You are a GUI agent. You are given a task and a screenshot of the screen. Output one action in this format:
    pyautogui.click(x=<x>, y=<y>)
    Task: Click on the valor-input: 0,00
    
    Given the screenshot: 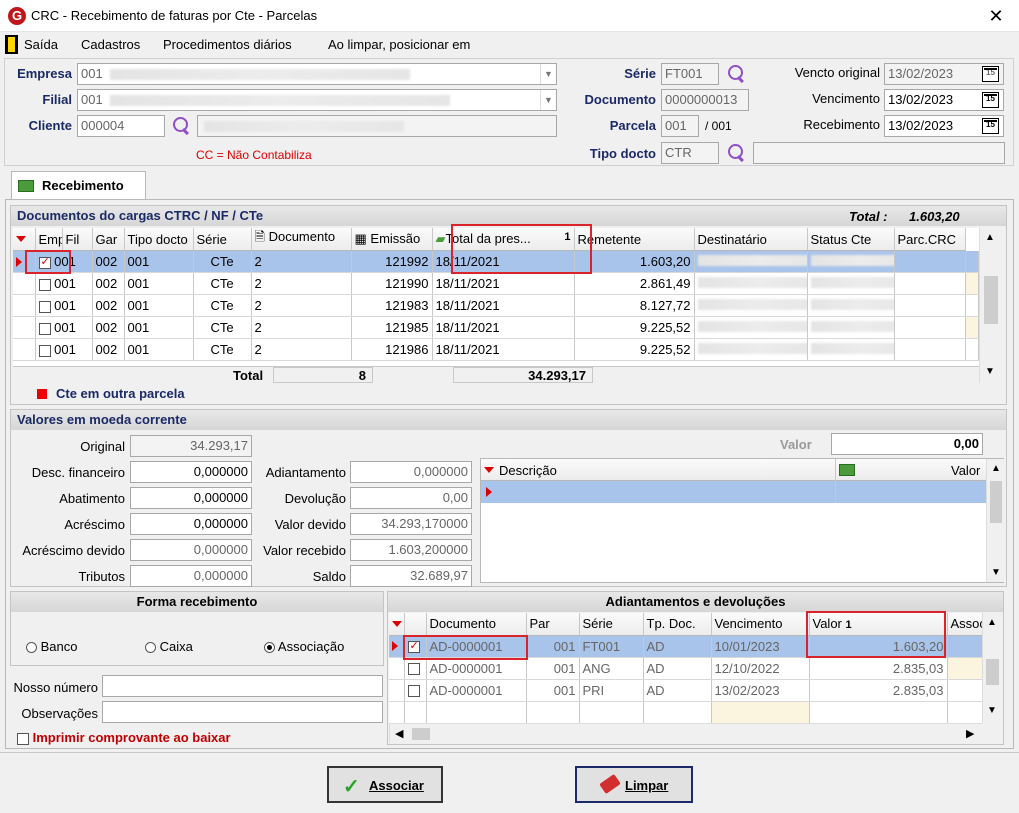 What is the action you would take?
    pyautogui.click(x=907, y=444)
    